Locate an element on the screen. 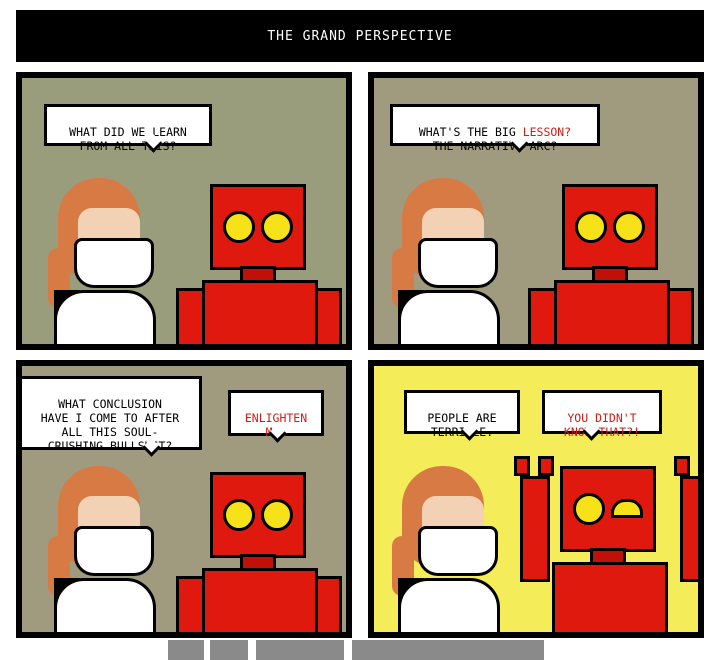 This screenshot has height=660, width=720. bubble-text: PEOPLE ARE TERRIBLE. is located at coordinates (462, 425).